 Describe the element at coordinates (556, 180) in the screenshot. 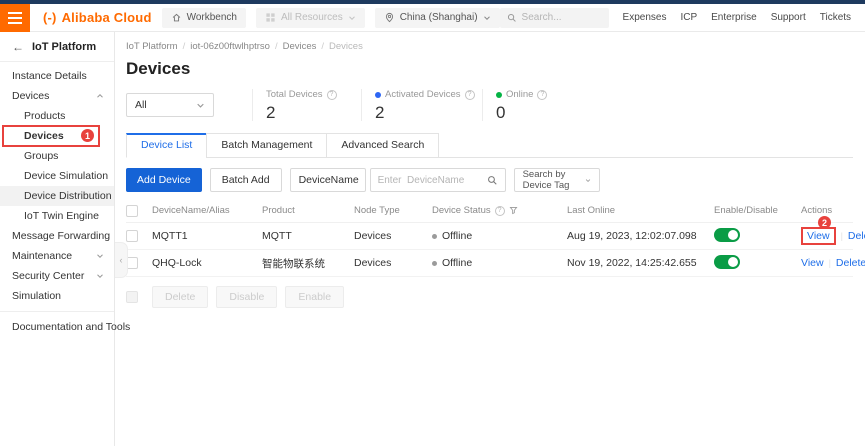

I see `device-tag-search-dropdown: Search by Device Tag` at that location.